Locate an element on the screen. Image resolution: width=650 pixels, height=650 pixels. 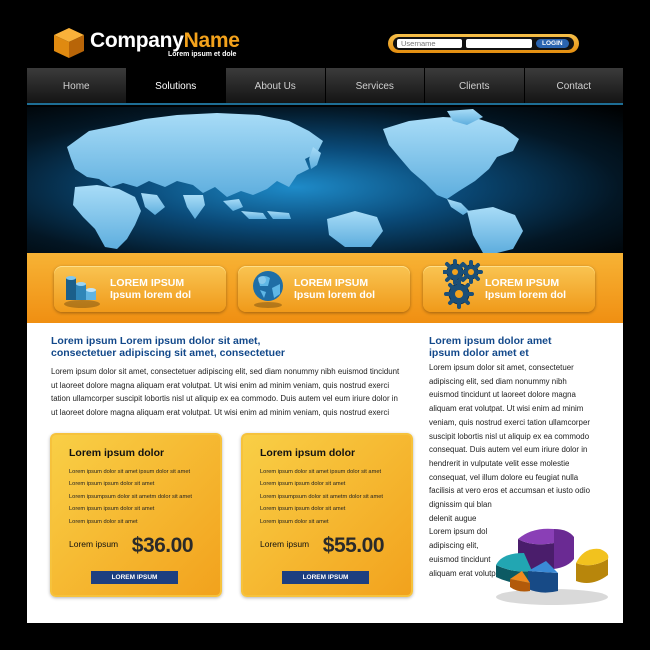
main-heading-line: Lorem ipsum Lorem ipsum dolor sit amet, is located at coordinates (156, 341).